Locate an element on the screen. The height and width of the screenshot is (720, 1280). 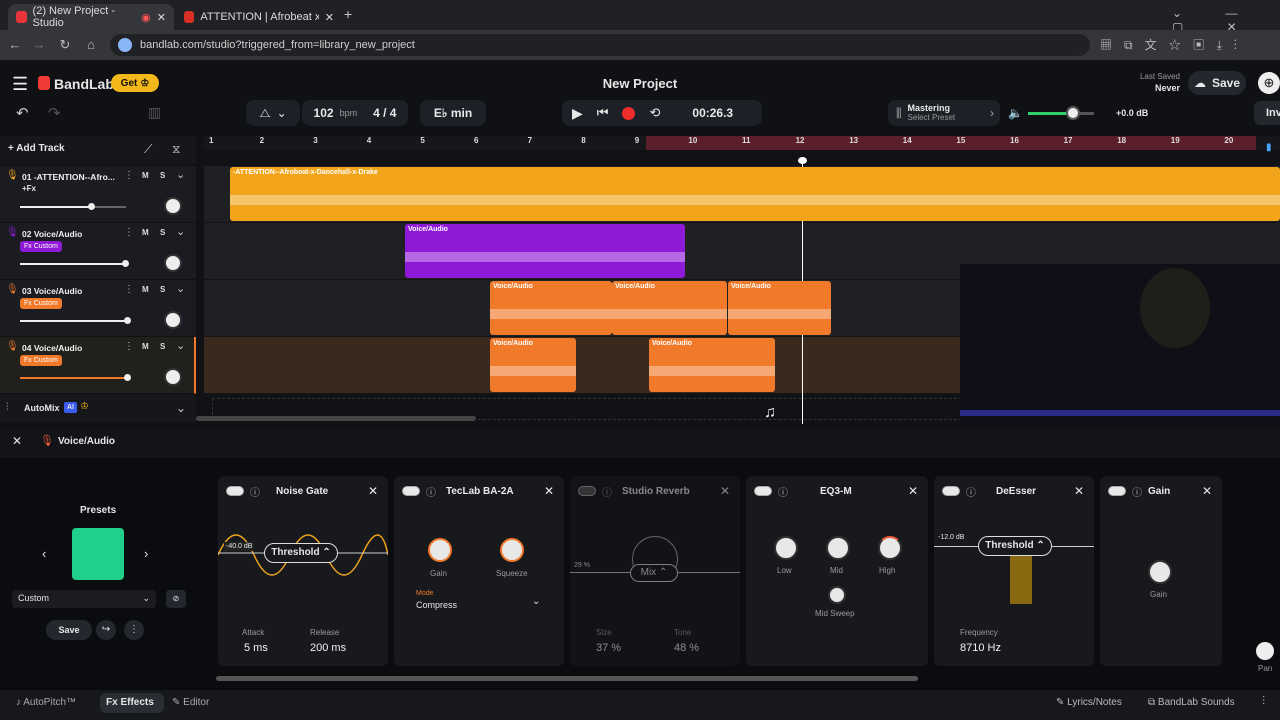
tone-value: 48 % is located at coordinates (686, 648).